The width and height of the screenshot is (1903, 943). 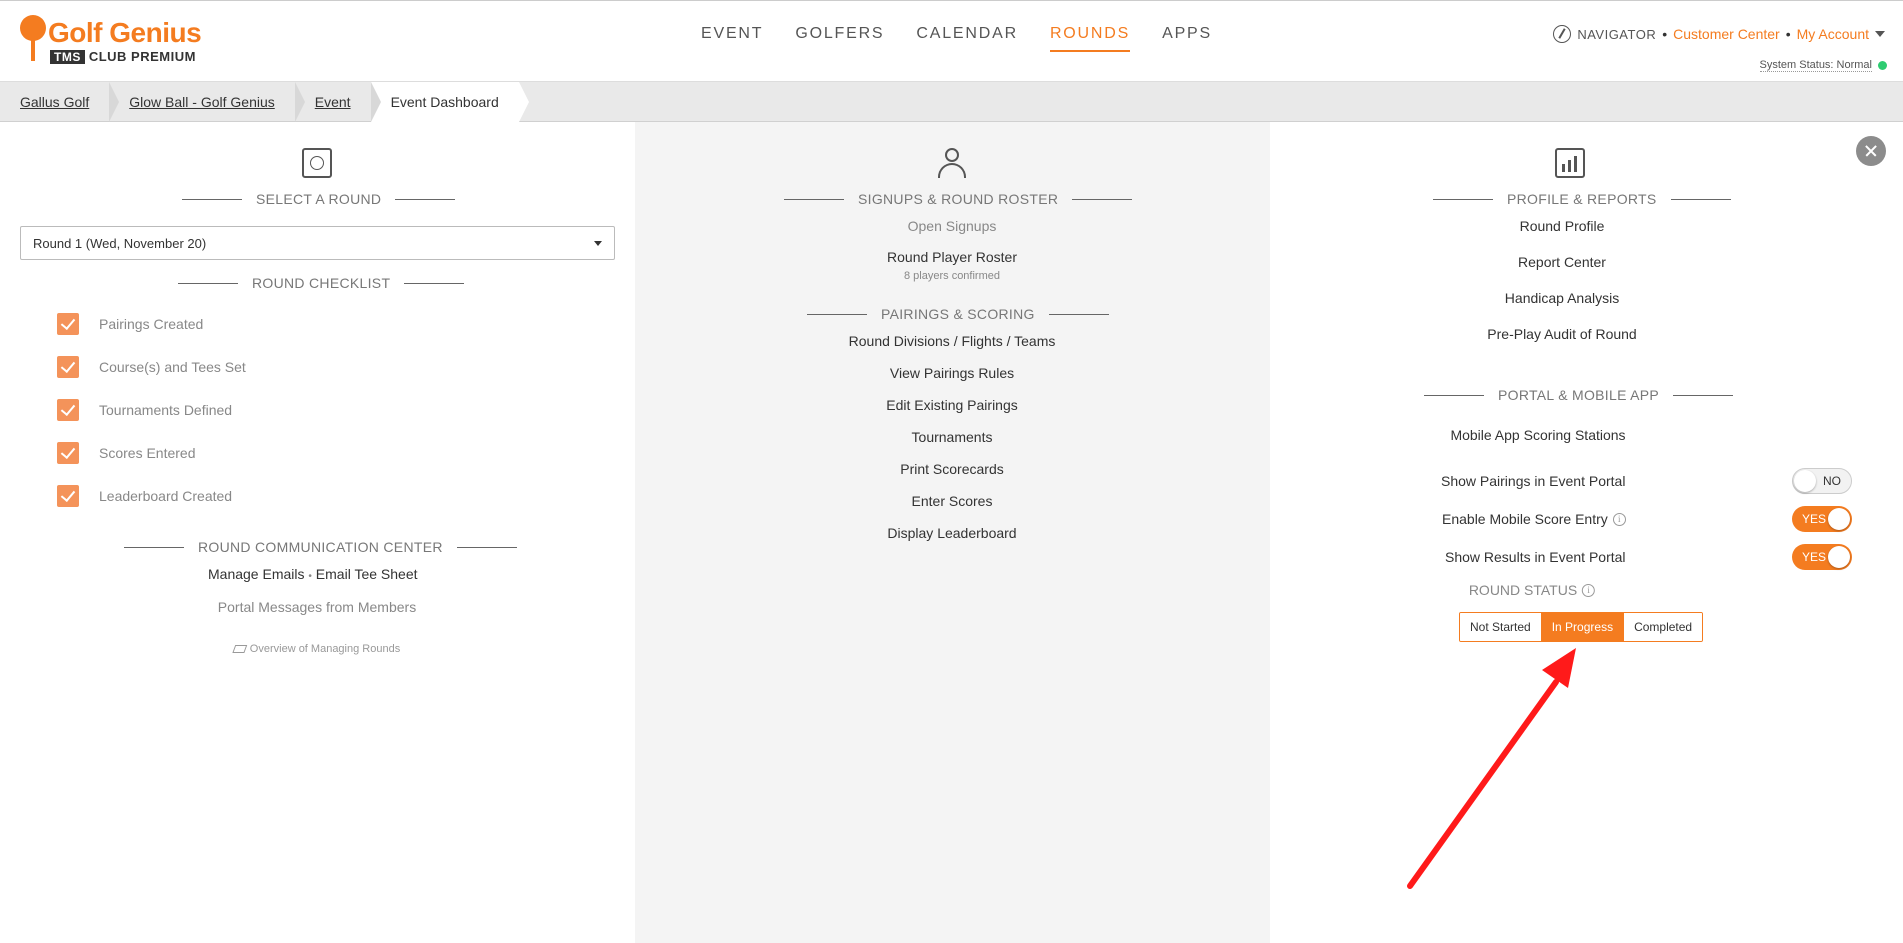 What do you see at coordinates (60, 102) in the screenshot?
I see `breadcrumb-gallus-golf: Gallus Golf` at bounding box center [60, 102].